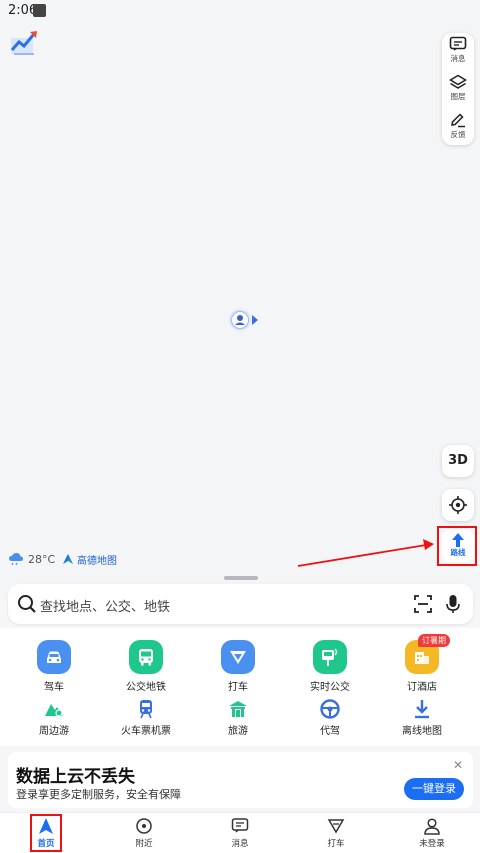  What do you see at coordinates (422, 687) in the screenshot?
I see `service-label: 订酒店` at bounding box center [422, 687].